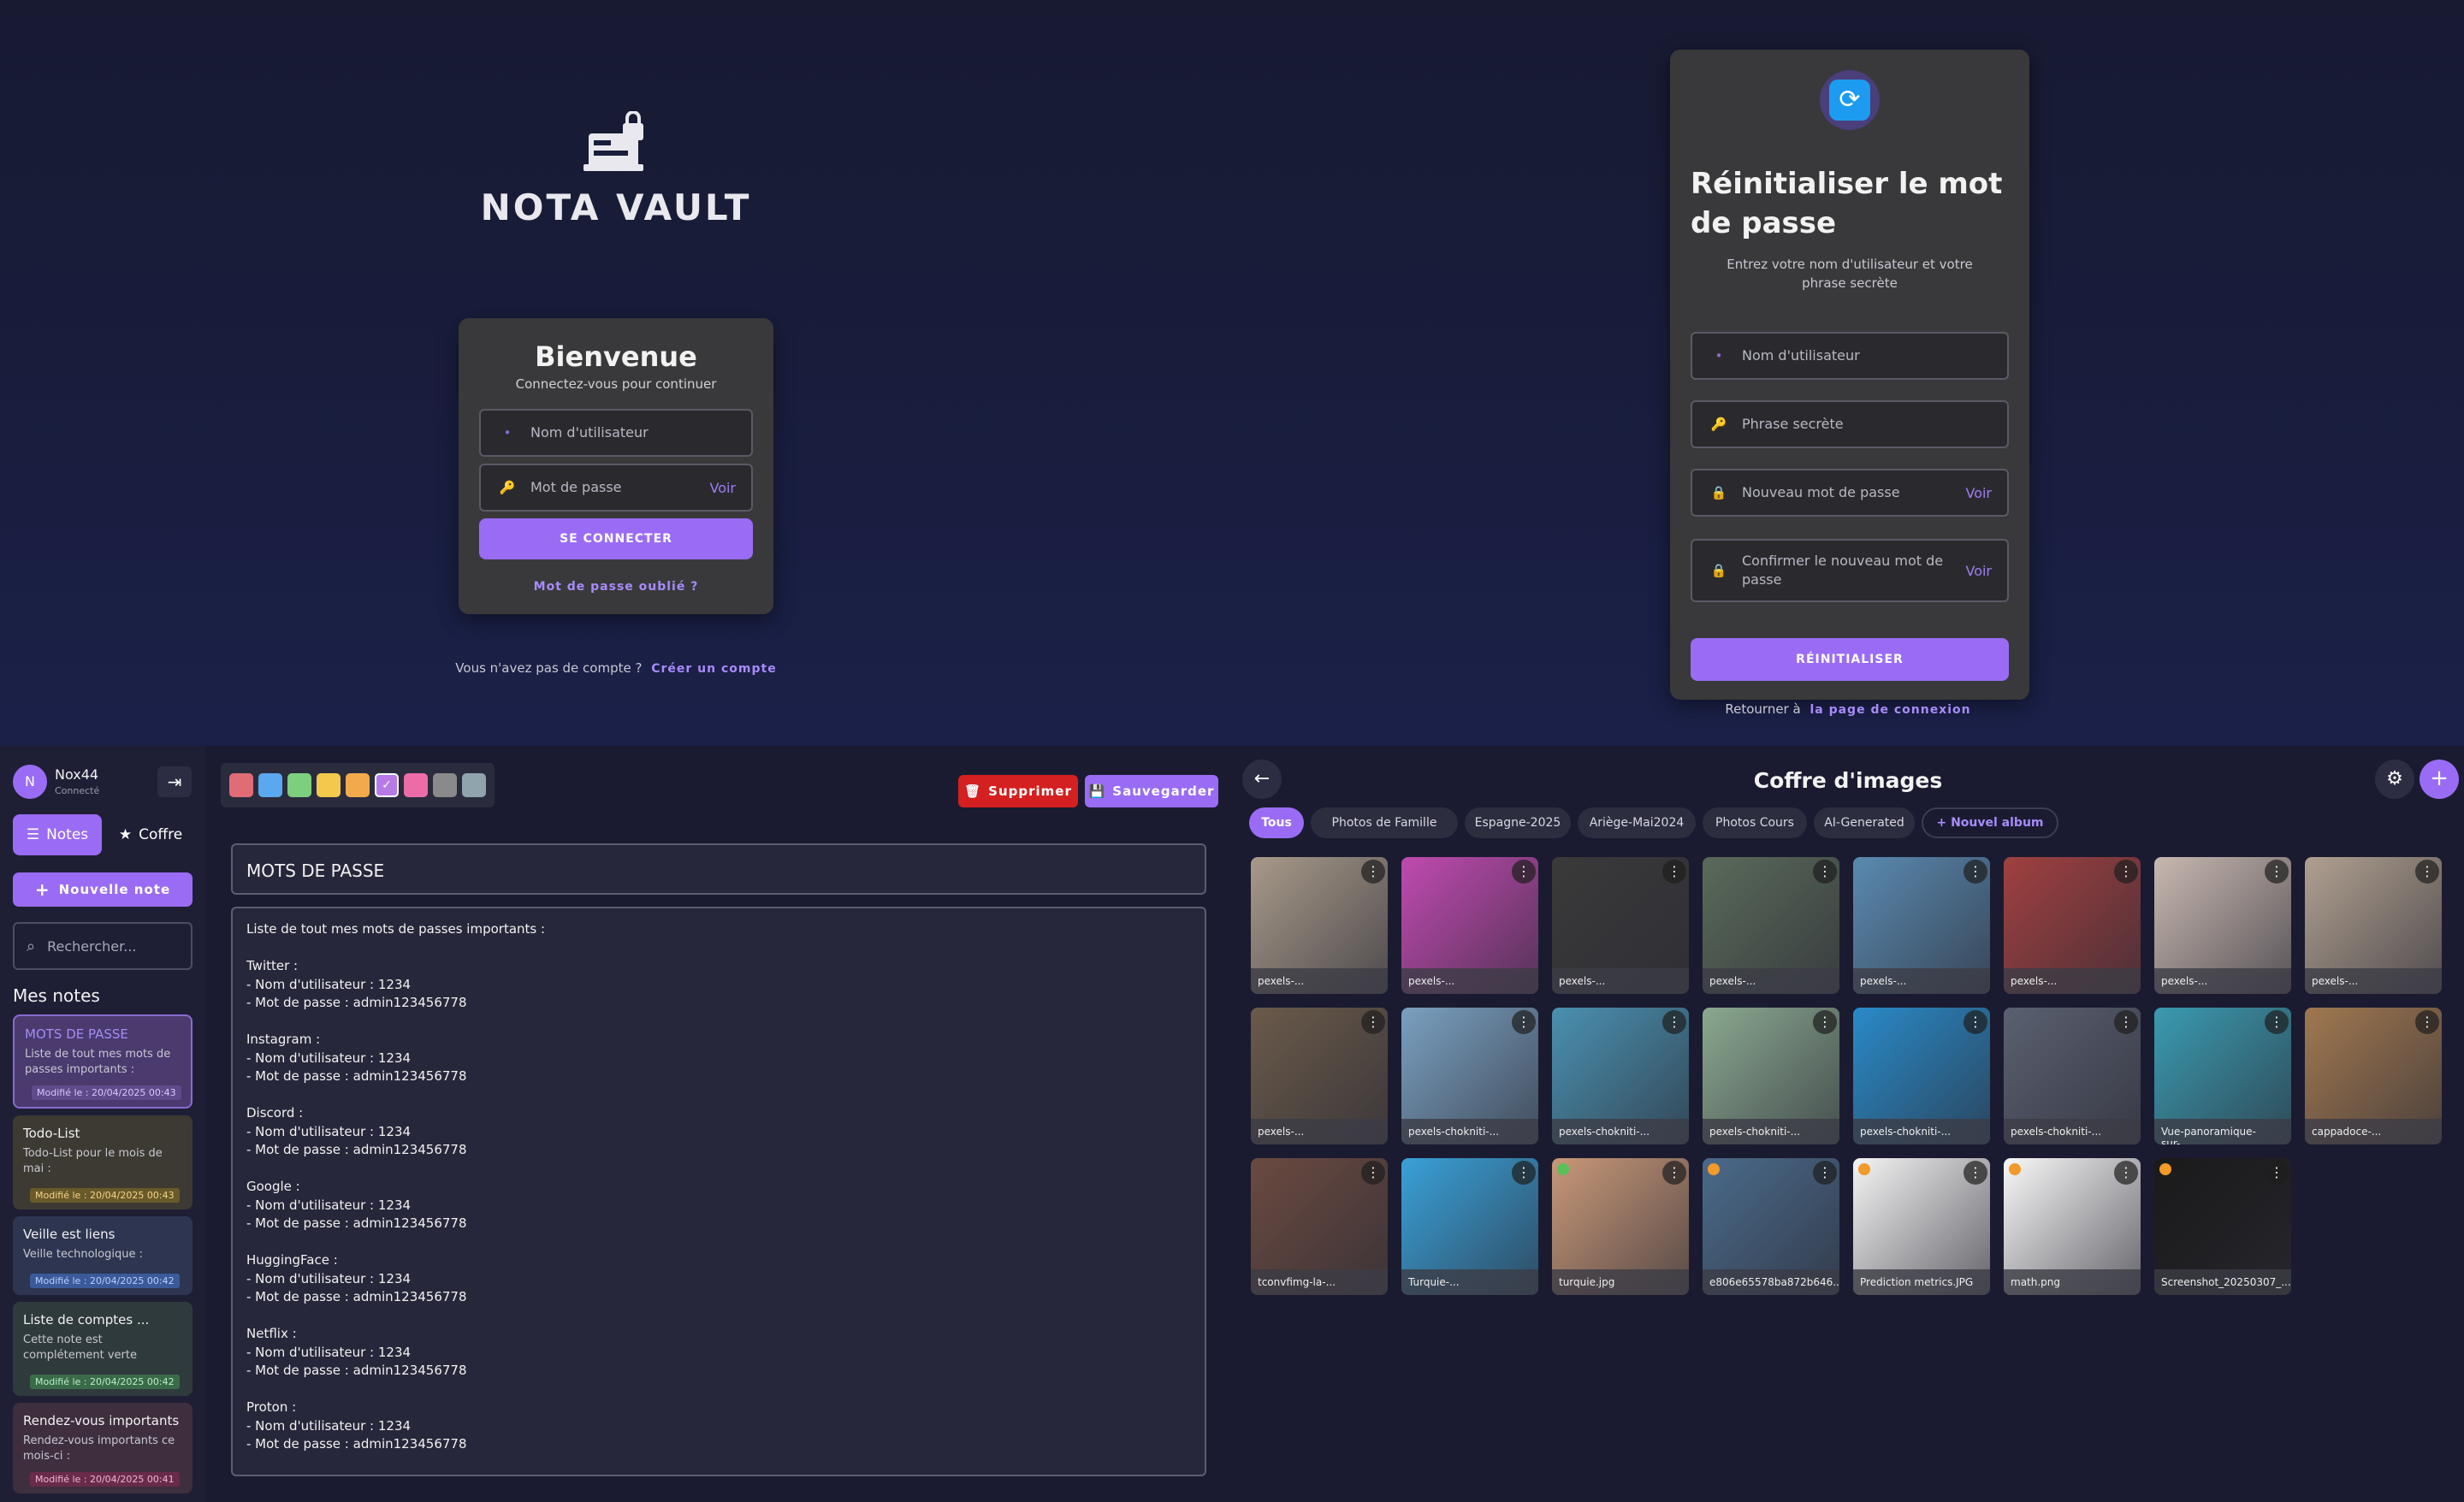 The image size is (2464, 1502). Describe the element at coordinates (1990, 822) in the screenshot. I see `new-album-button: + Nouvel album` at that location.